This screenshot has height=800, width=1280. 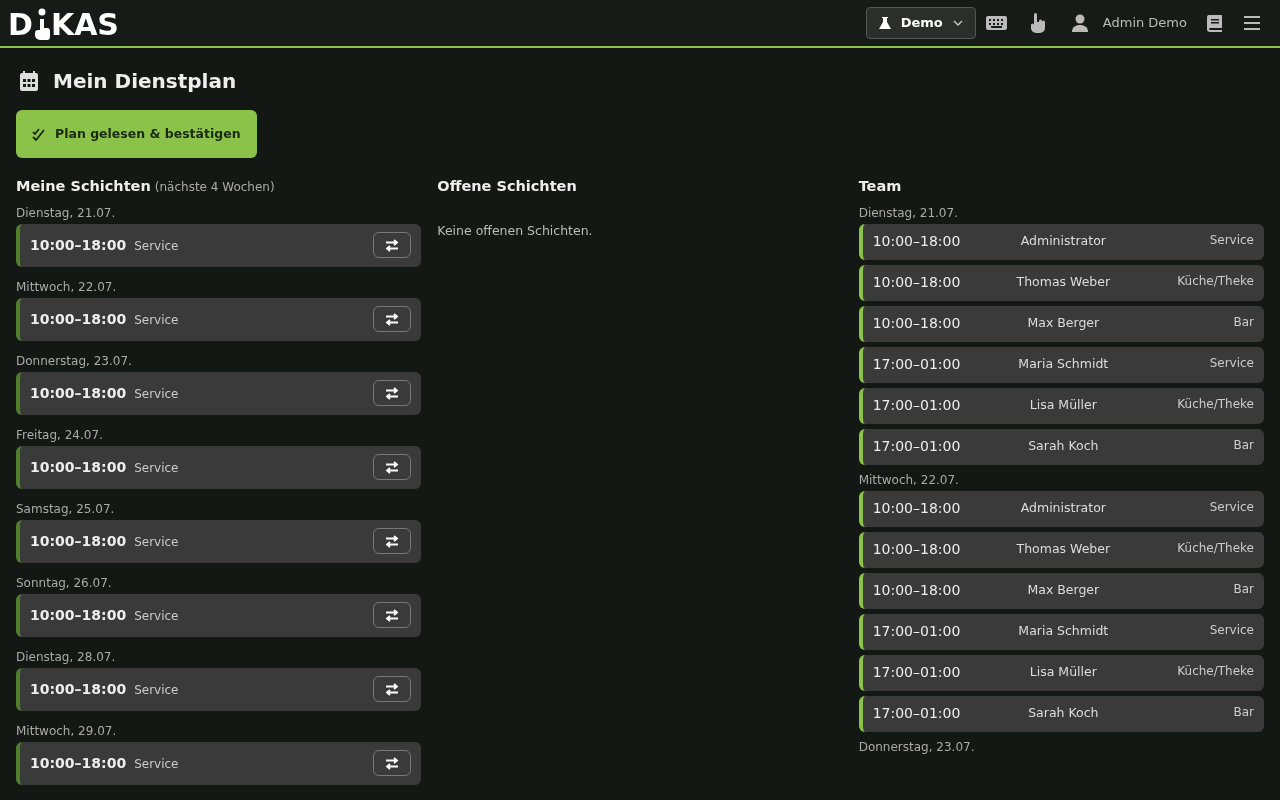 I want to click on pointer-hand-icon, so click(x=1036, y=23).